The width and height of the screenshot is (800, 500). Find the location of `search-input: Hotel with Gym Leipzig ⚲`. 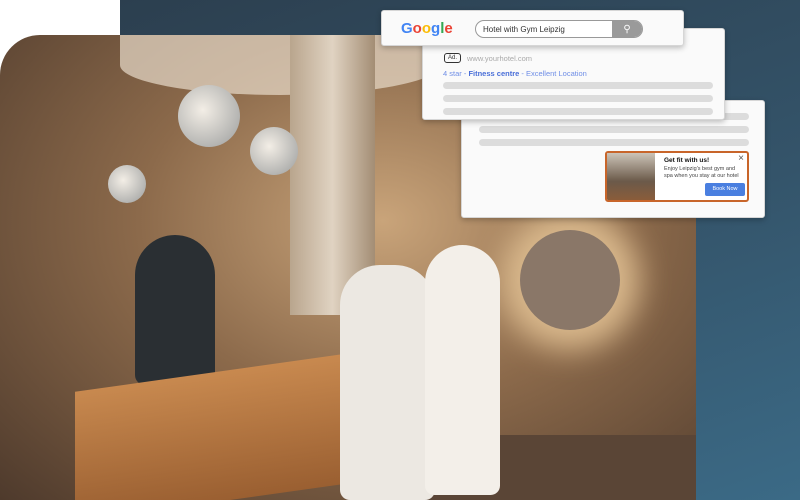

search-input: Hotel with Gym Leipzig ⚲ is located at coordinates (559, 29).